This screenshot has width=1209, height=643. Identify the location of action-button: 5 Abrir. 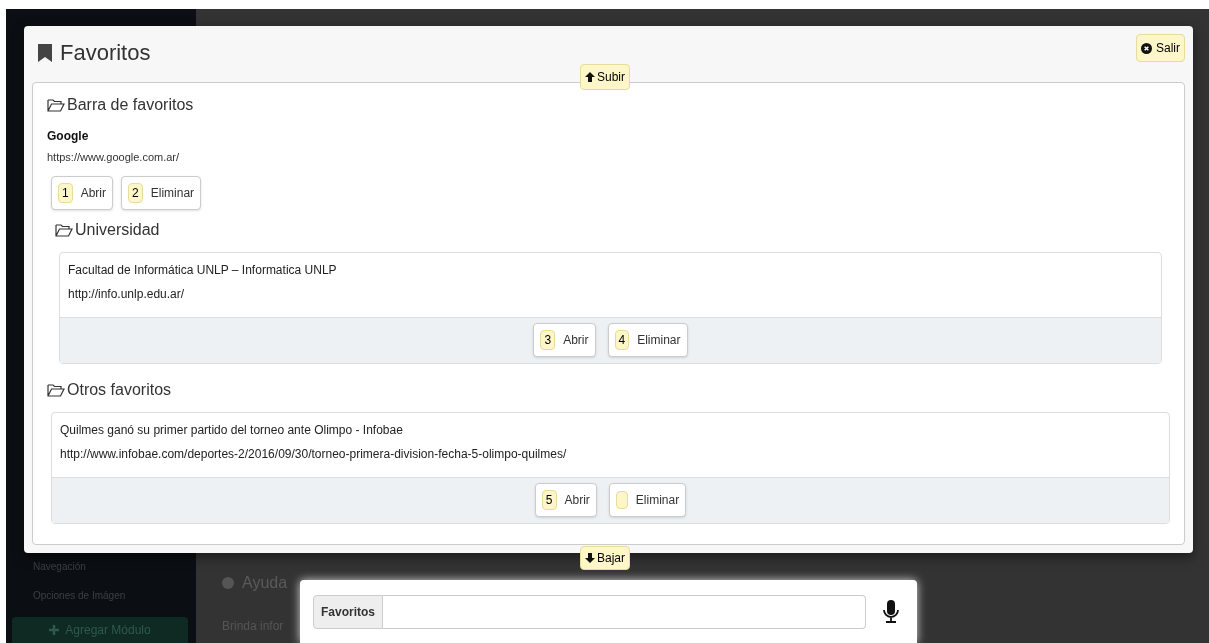
(565, 500).